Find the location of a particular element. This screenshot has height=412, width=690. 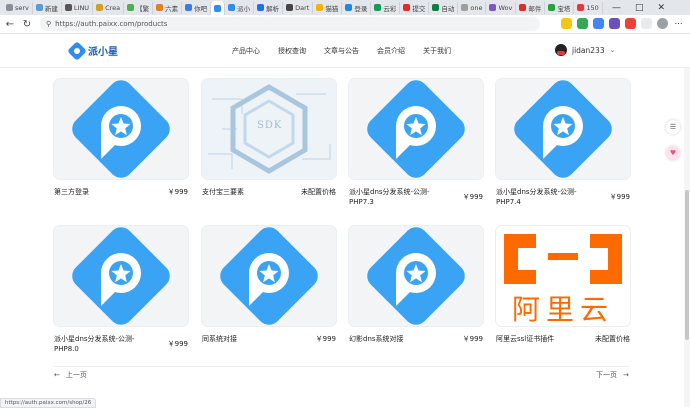

browser-tab: 派小 is located at coordinates (240, 7).